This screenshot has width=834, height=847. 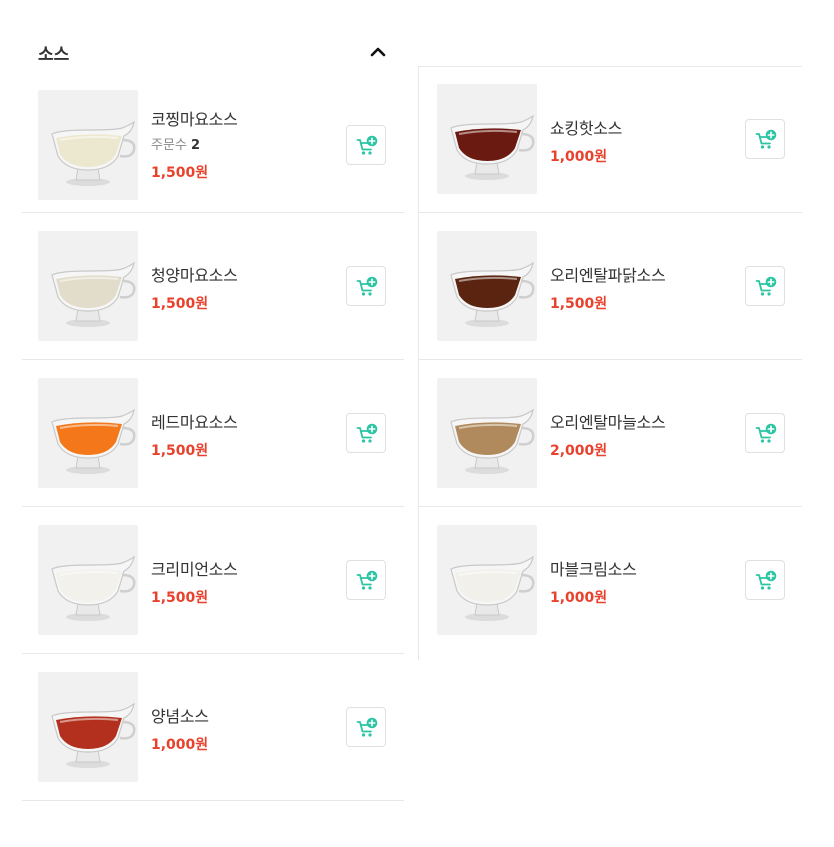 I want to click on item-name: 오리엔탈마늘소스, so click(x=608, y=421).